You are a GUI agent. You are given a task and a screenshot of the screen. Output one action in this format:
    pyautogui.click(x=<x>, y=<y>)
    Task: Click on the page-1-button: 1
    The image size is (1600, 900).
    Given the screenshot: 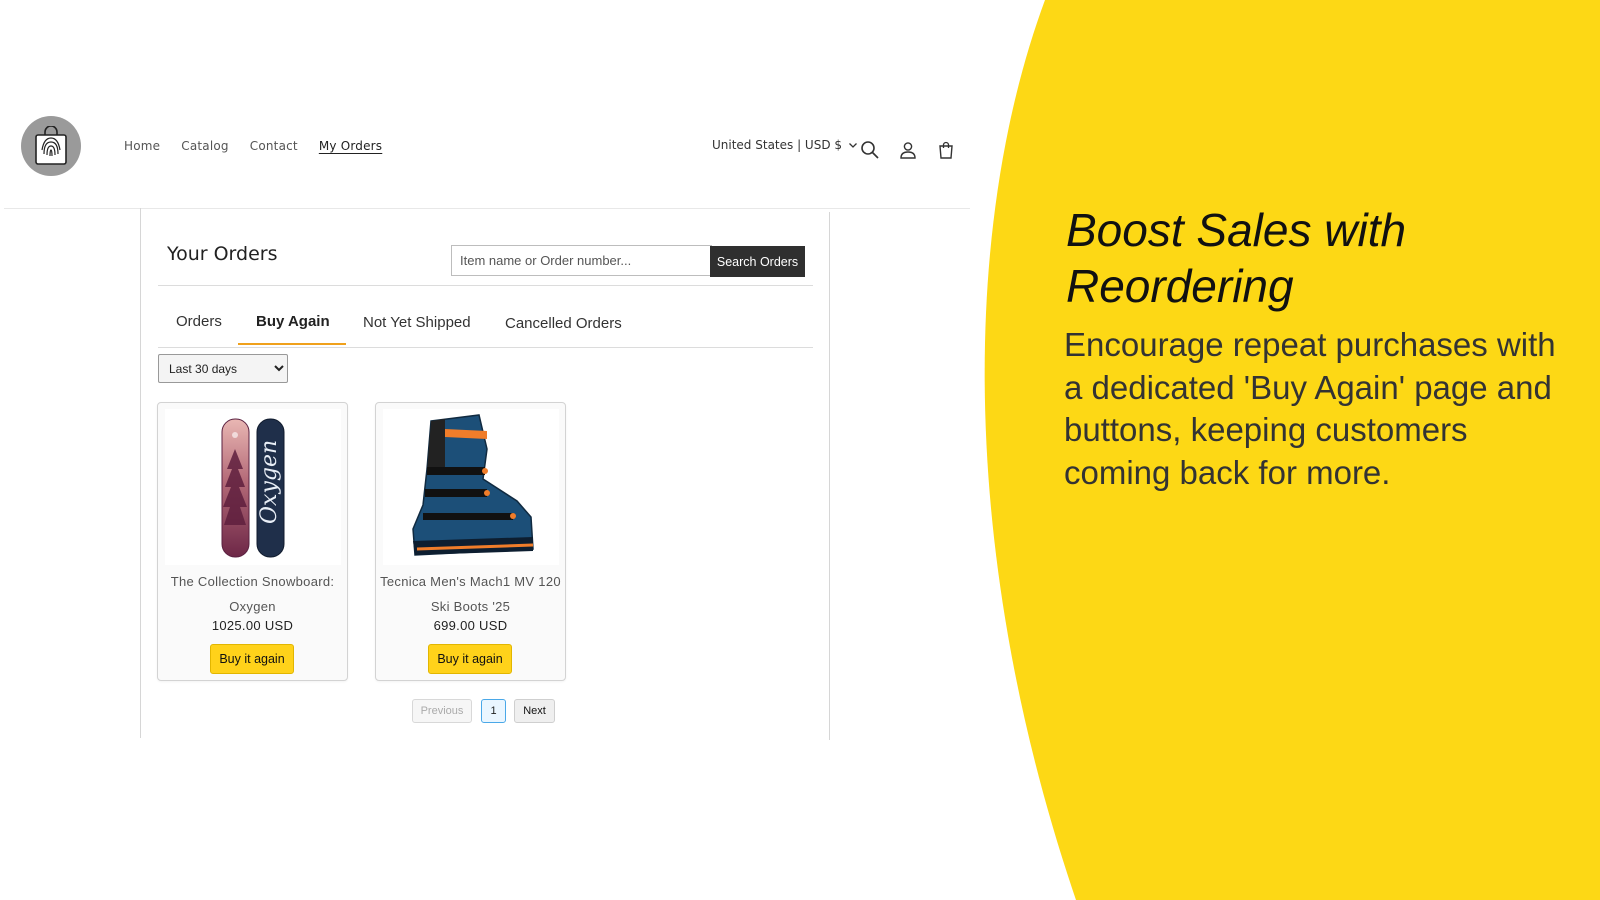 What is the action you would take?
    pyautogui.click(x=493, y=711)
    